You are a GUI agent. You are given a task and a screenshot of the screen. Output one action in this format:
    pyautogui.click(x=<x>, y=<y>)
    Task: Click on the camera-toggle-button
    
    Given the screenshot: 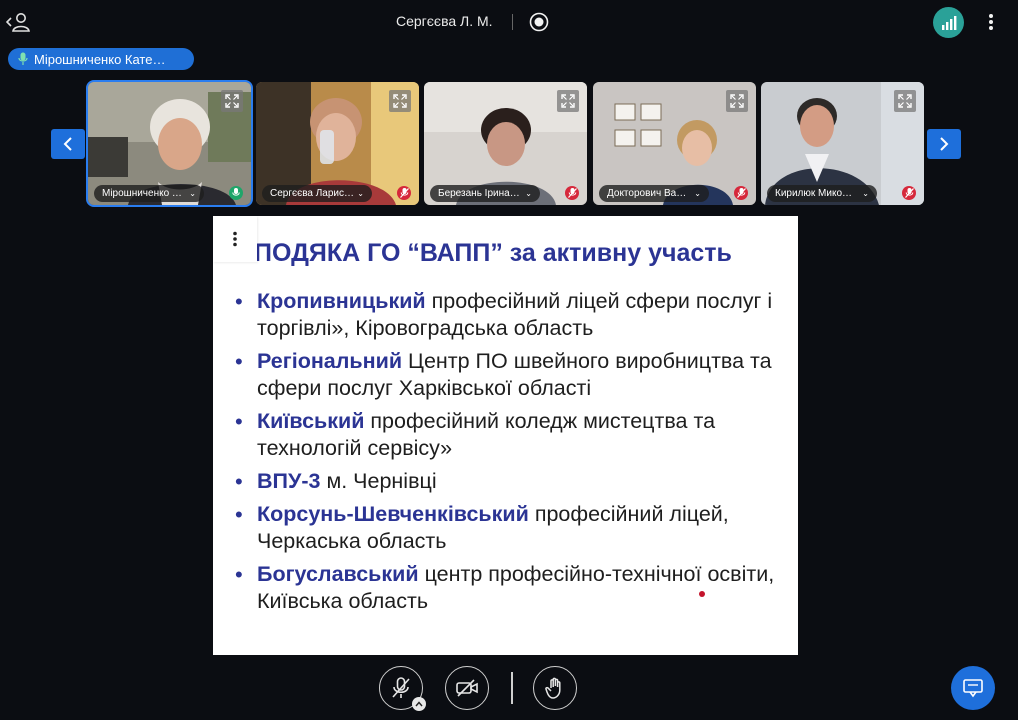 What is the action you would take?
    pyautogui.click(x=467, y=688)
    